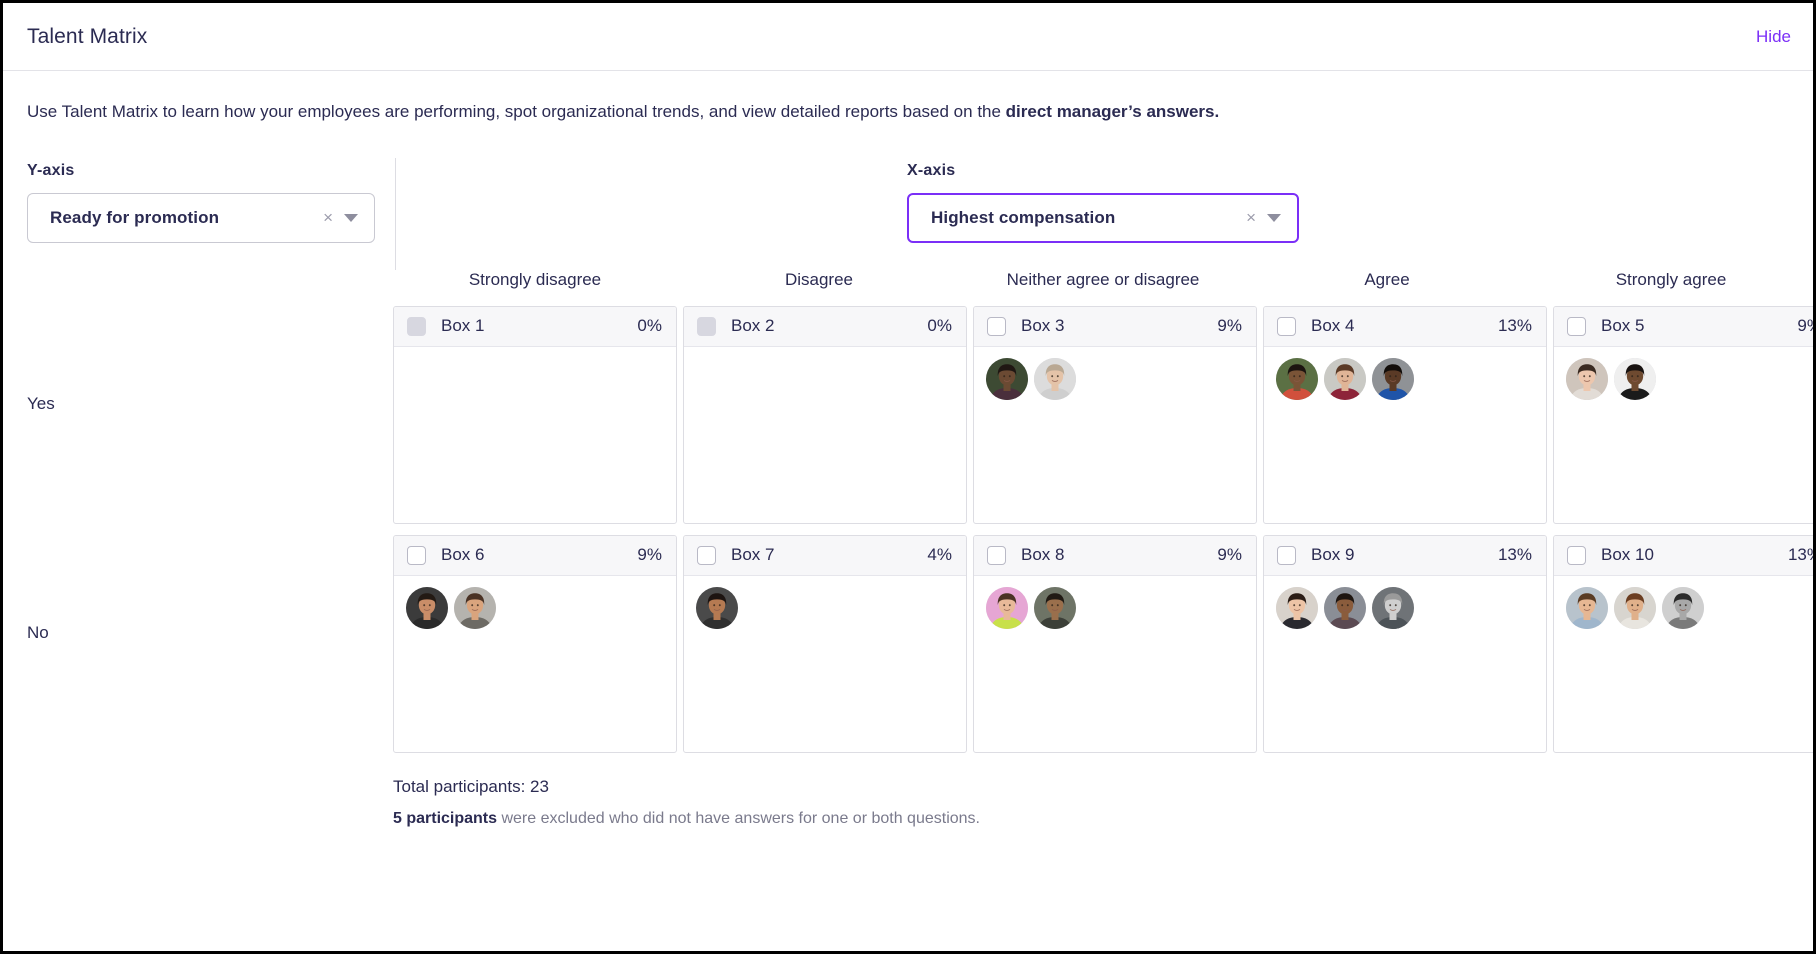 Image resolution: width=1816 pixels, height=954 pixels. What do you see at coordinates (1115, 326) in the screenshot?
I see `matrix-box-header: Box 3 9%` at bounding box center [1115, 326].